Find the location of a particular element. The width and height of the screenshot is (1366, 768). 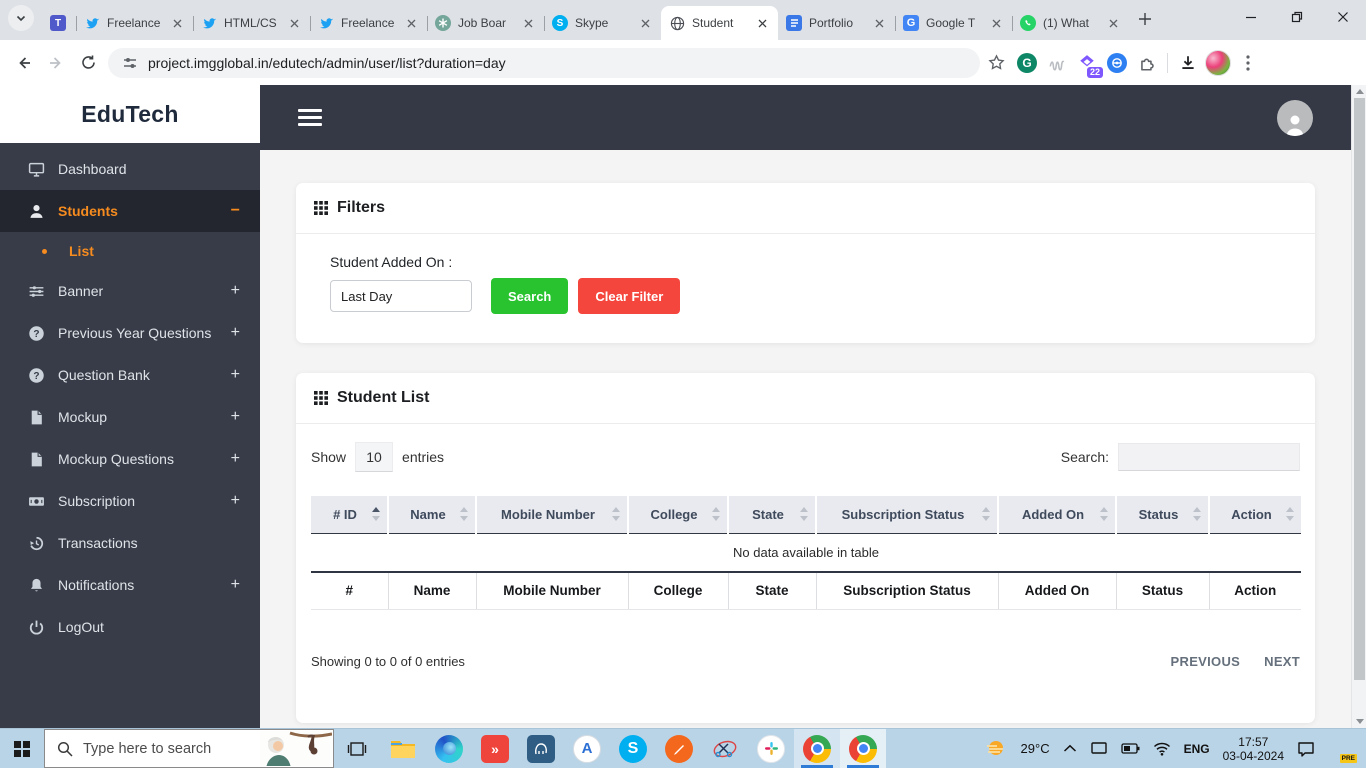

sidebar-item-mockup: Mockup + is located at coordinates (130, 417).